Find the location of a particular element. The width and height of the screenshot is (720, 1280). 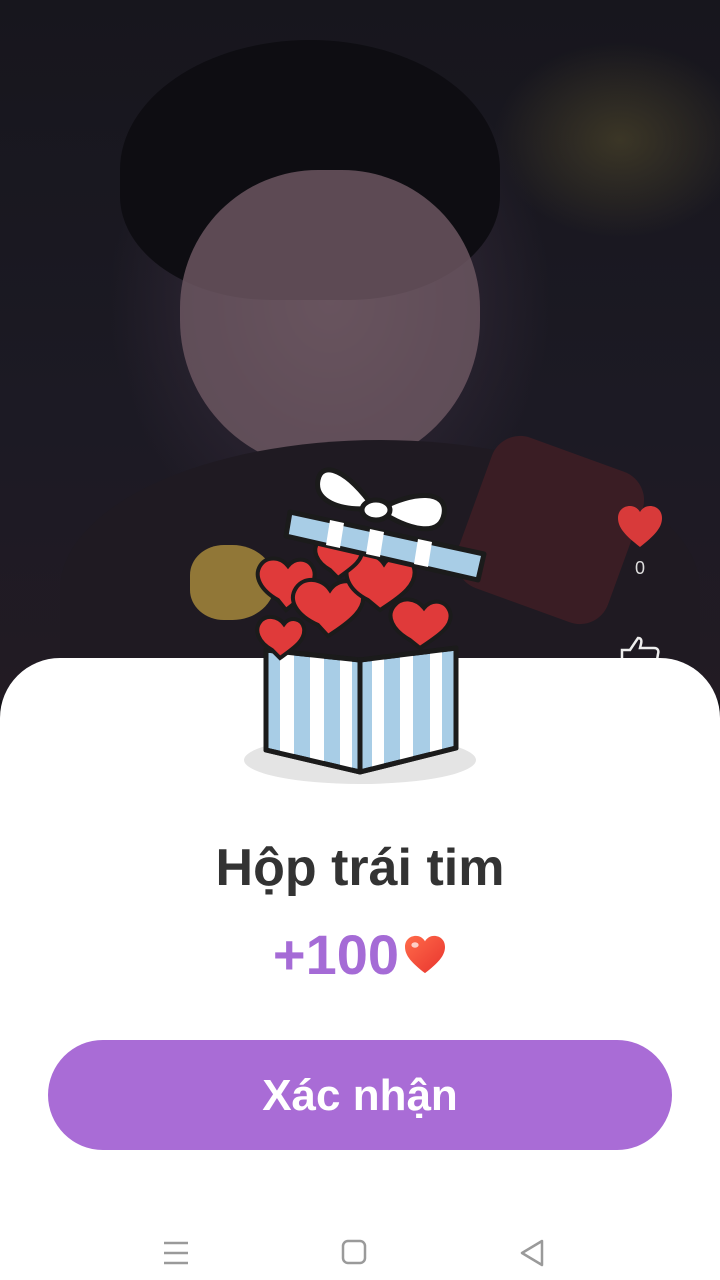

reward-amount-row: +100 is located at coordinates (360, 954).